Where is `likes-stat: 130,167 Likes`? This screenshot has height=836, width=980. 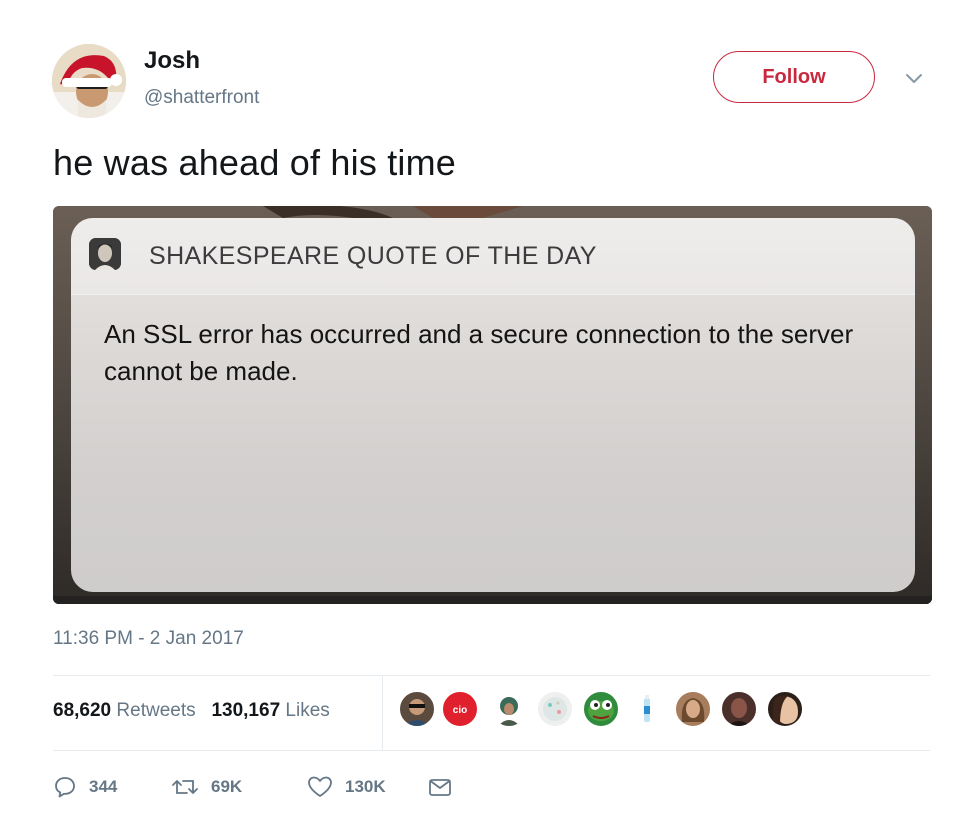
likes-stat: 130,167 Likes is located at coordinates (270, 710).